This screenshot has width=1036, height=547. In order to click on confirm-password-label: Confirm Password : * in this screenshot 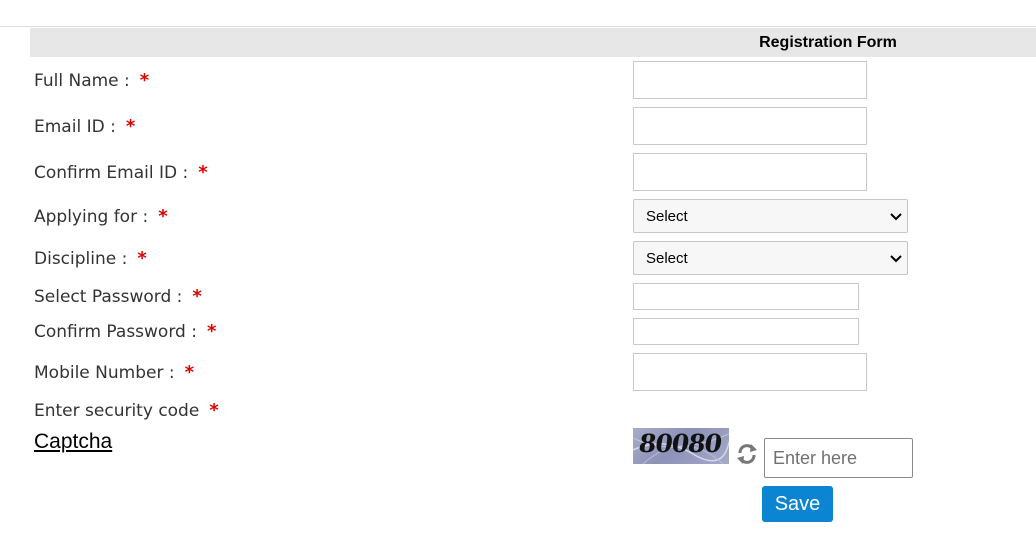, I will do `click(125, 331)`.